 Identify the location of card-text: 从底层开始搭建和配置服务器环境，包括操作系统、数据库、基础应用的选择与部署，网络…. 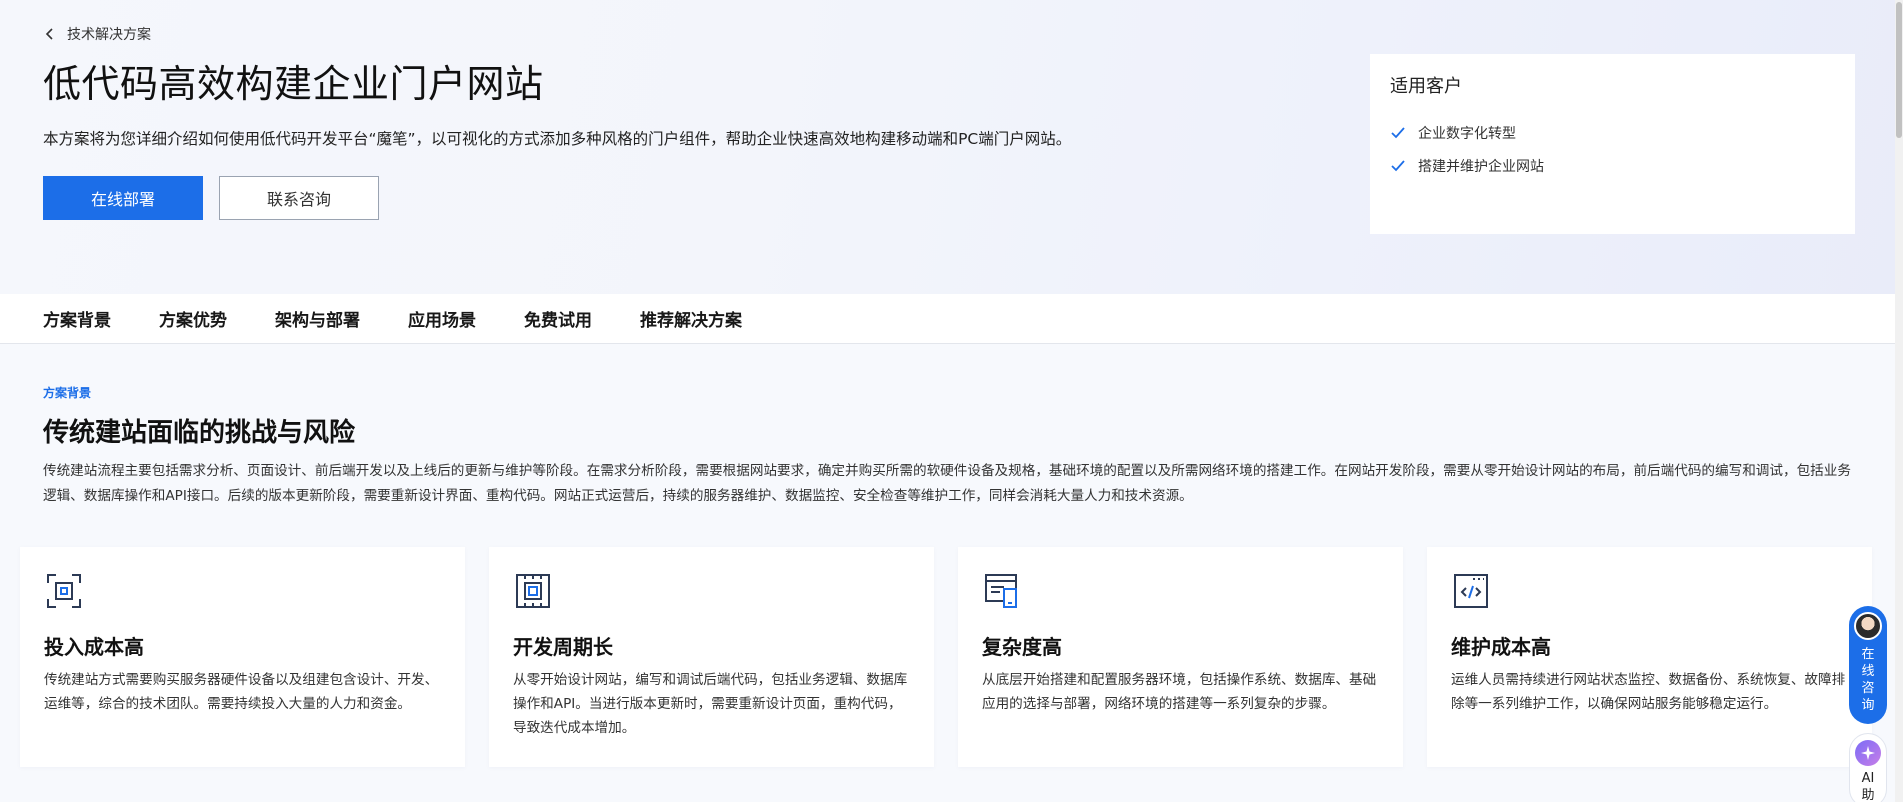
(1179, 692).